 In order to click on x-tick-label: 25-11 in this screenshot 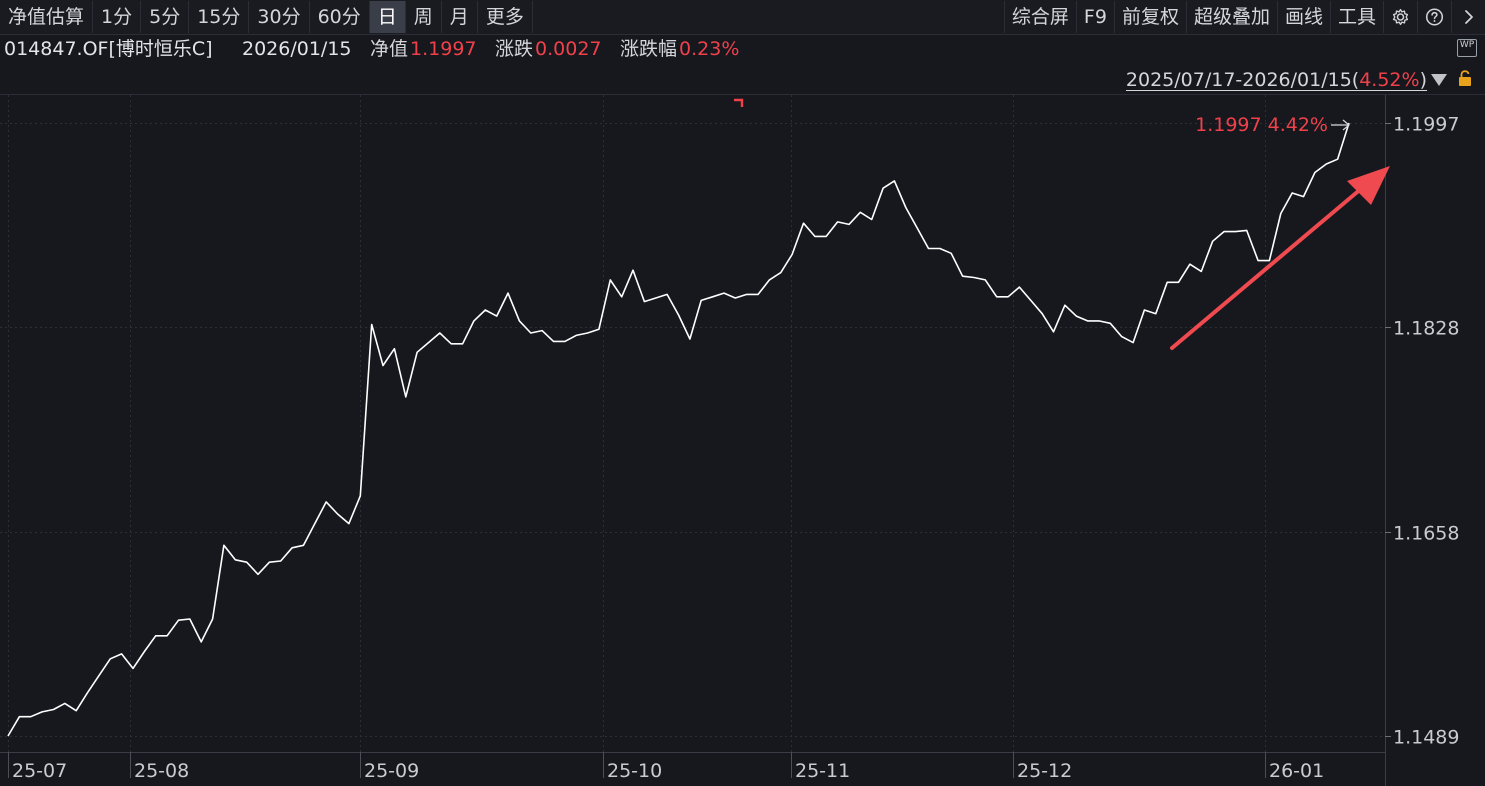, I will do `click(822, 771)`.